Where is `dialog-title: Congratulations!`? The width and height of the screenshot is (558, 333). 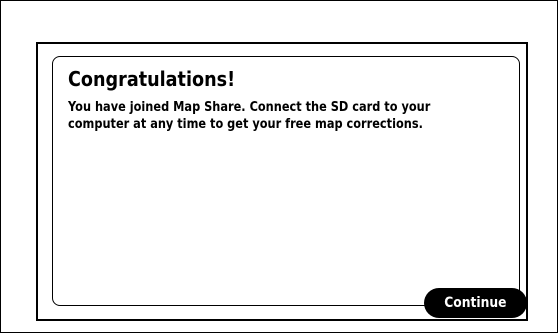 dialog-title: Congratulations! is located at coordinates (152, 79).